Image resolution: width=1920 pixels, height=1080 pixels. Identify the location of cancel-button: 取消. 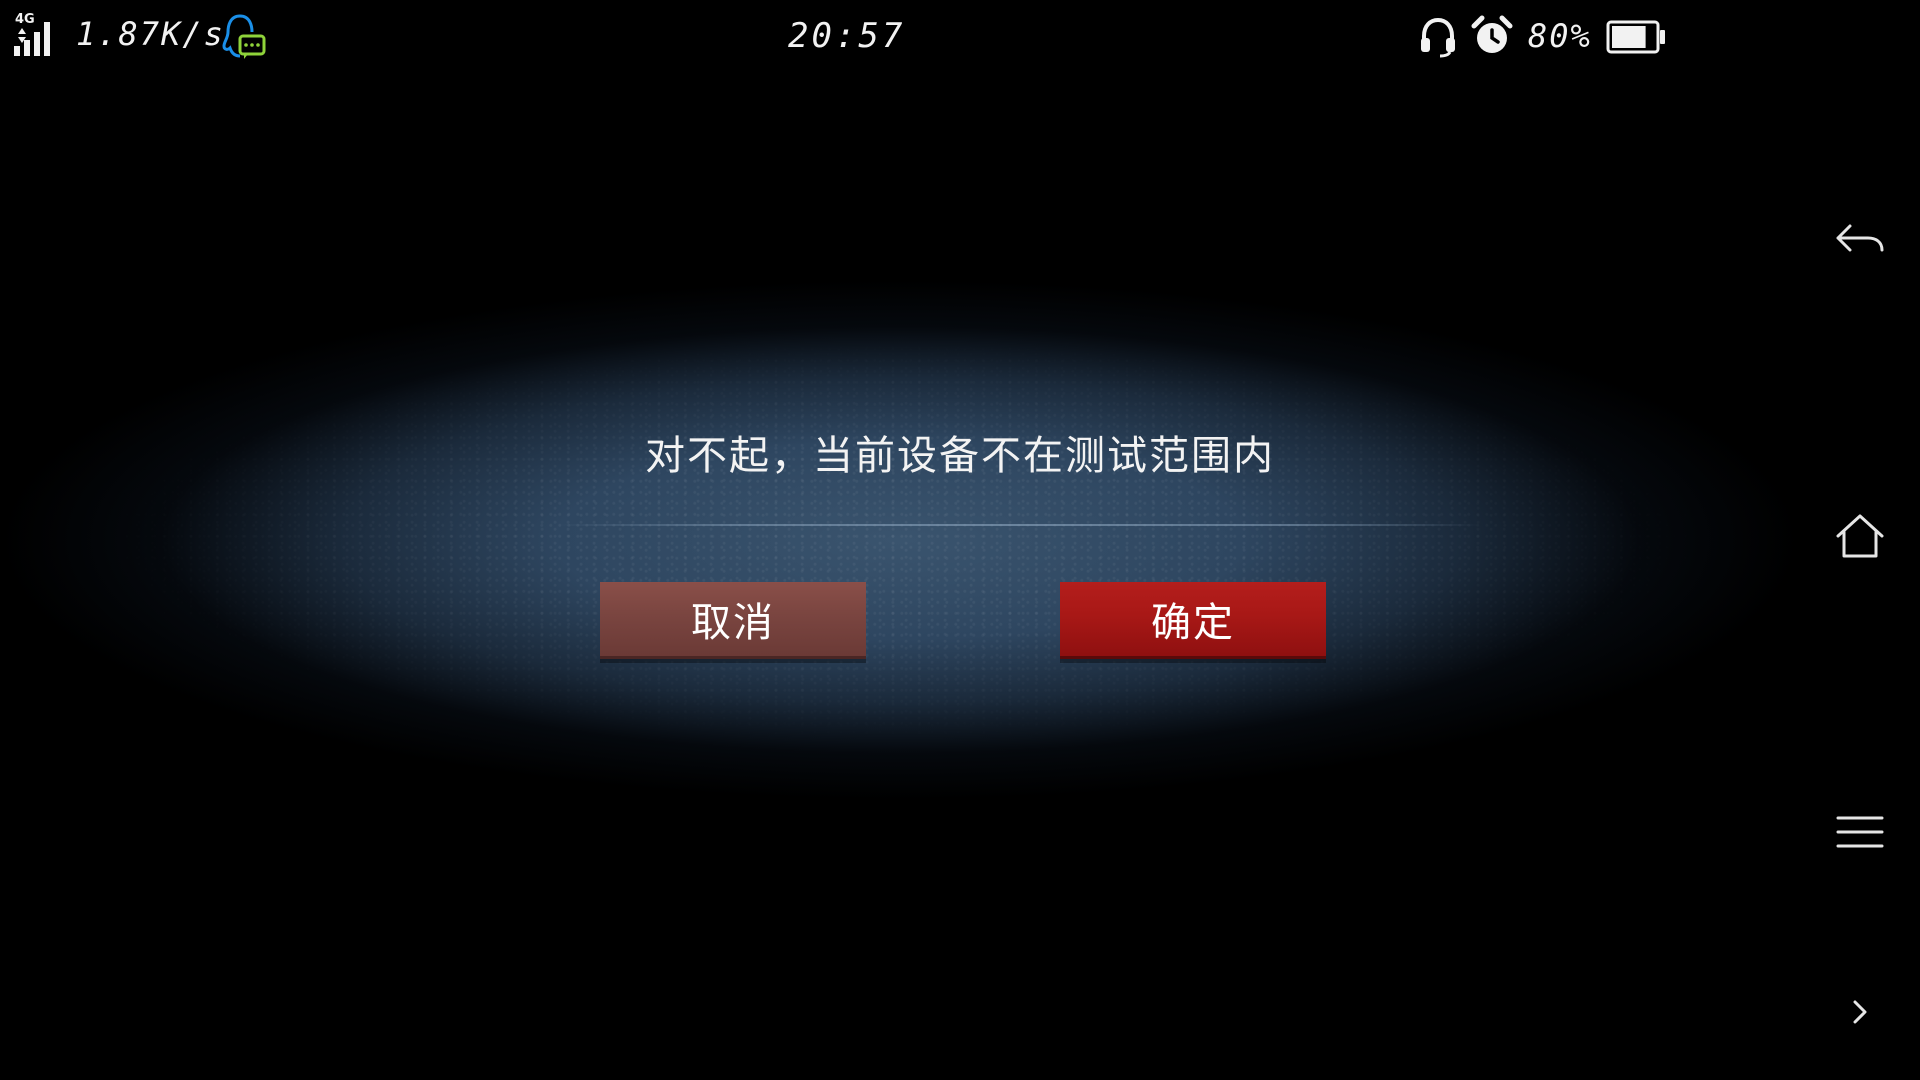
(733, 620).